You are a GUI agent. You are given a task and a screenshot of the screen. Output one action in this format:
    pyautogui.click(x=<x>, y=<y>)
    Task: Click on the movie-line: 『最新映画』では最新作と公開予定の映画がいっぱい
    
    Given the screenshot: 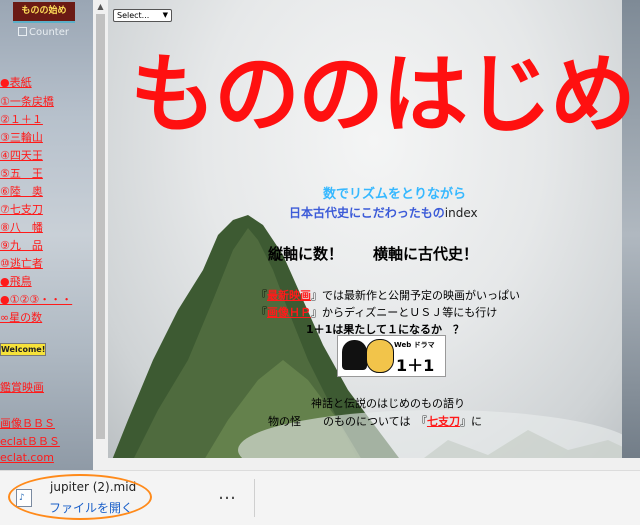 What is the action you would take?
    pyautogui.click(x=388, y=295)
    